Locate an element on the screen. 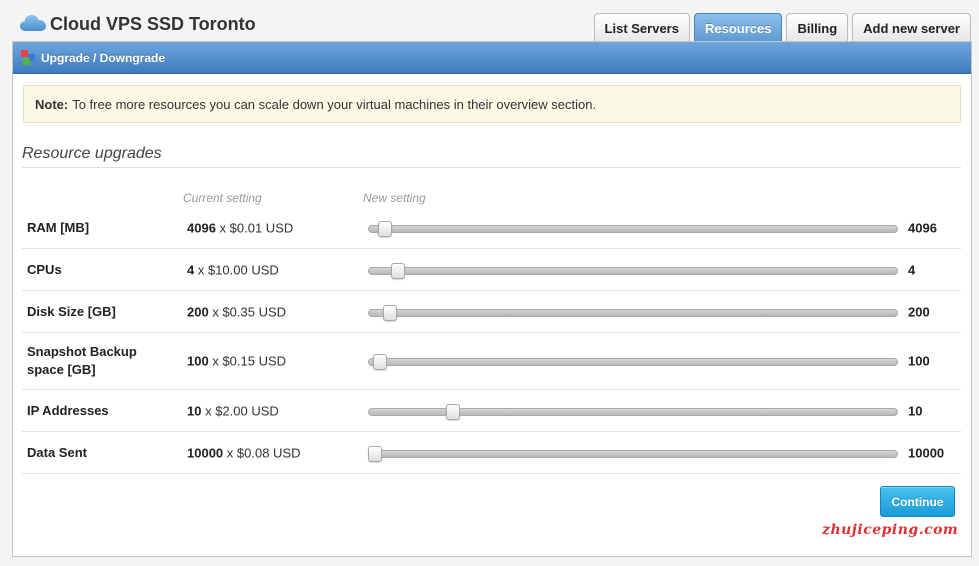 Image resolution: width=979 pixels, height=566 pixels. resource-row-ram: RAM [MB] 4096 x $0.01 USD 4096 is located at coordinates (491, 228).